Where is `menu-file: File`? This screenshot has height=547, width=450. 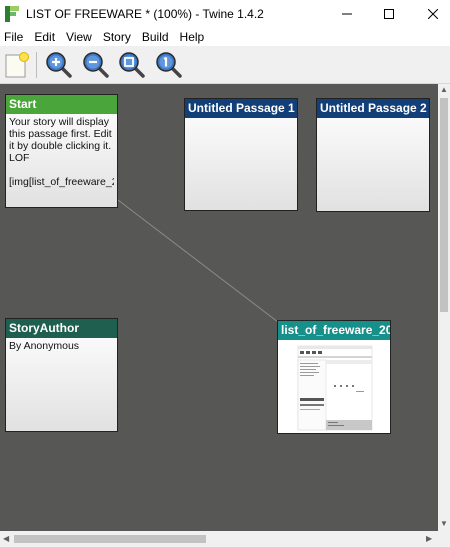 menu-file: File is located at coordinates (13, 37).